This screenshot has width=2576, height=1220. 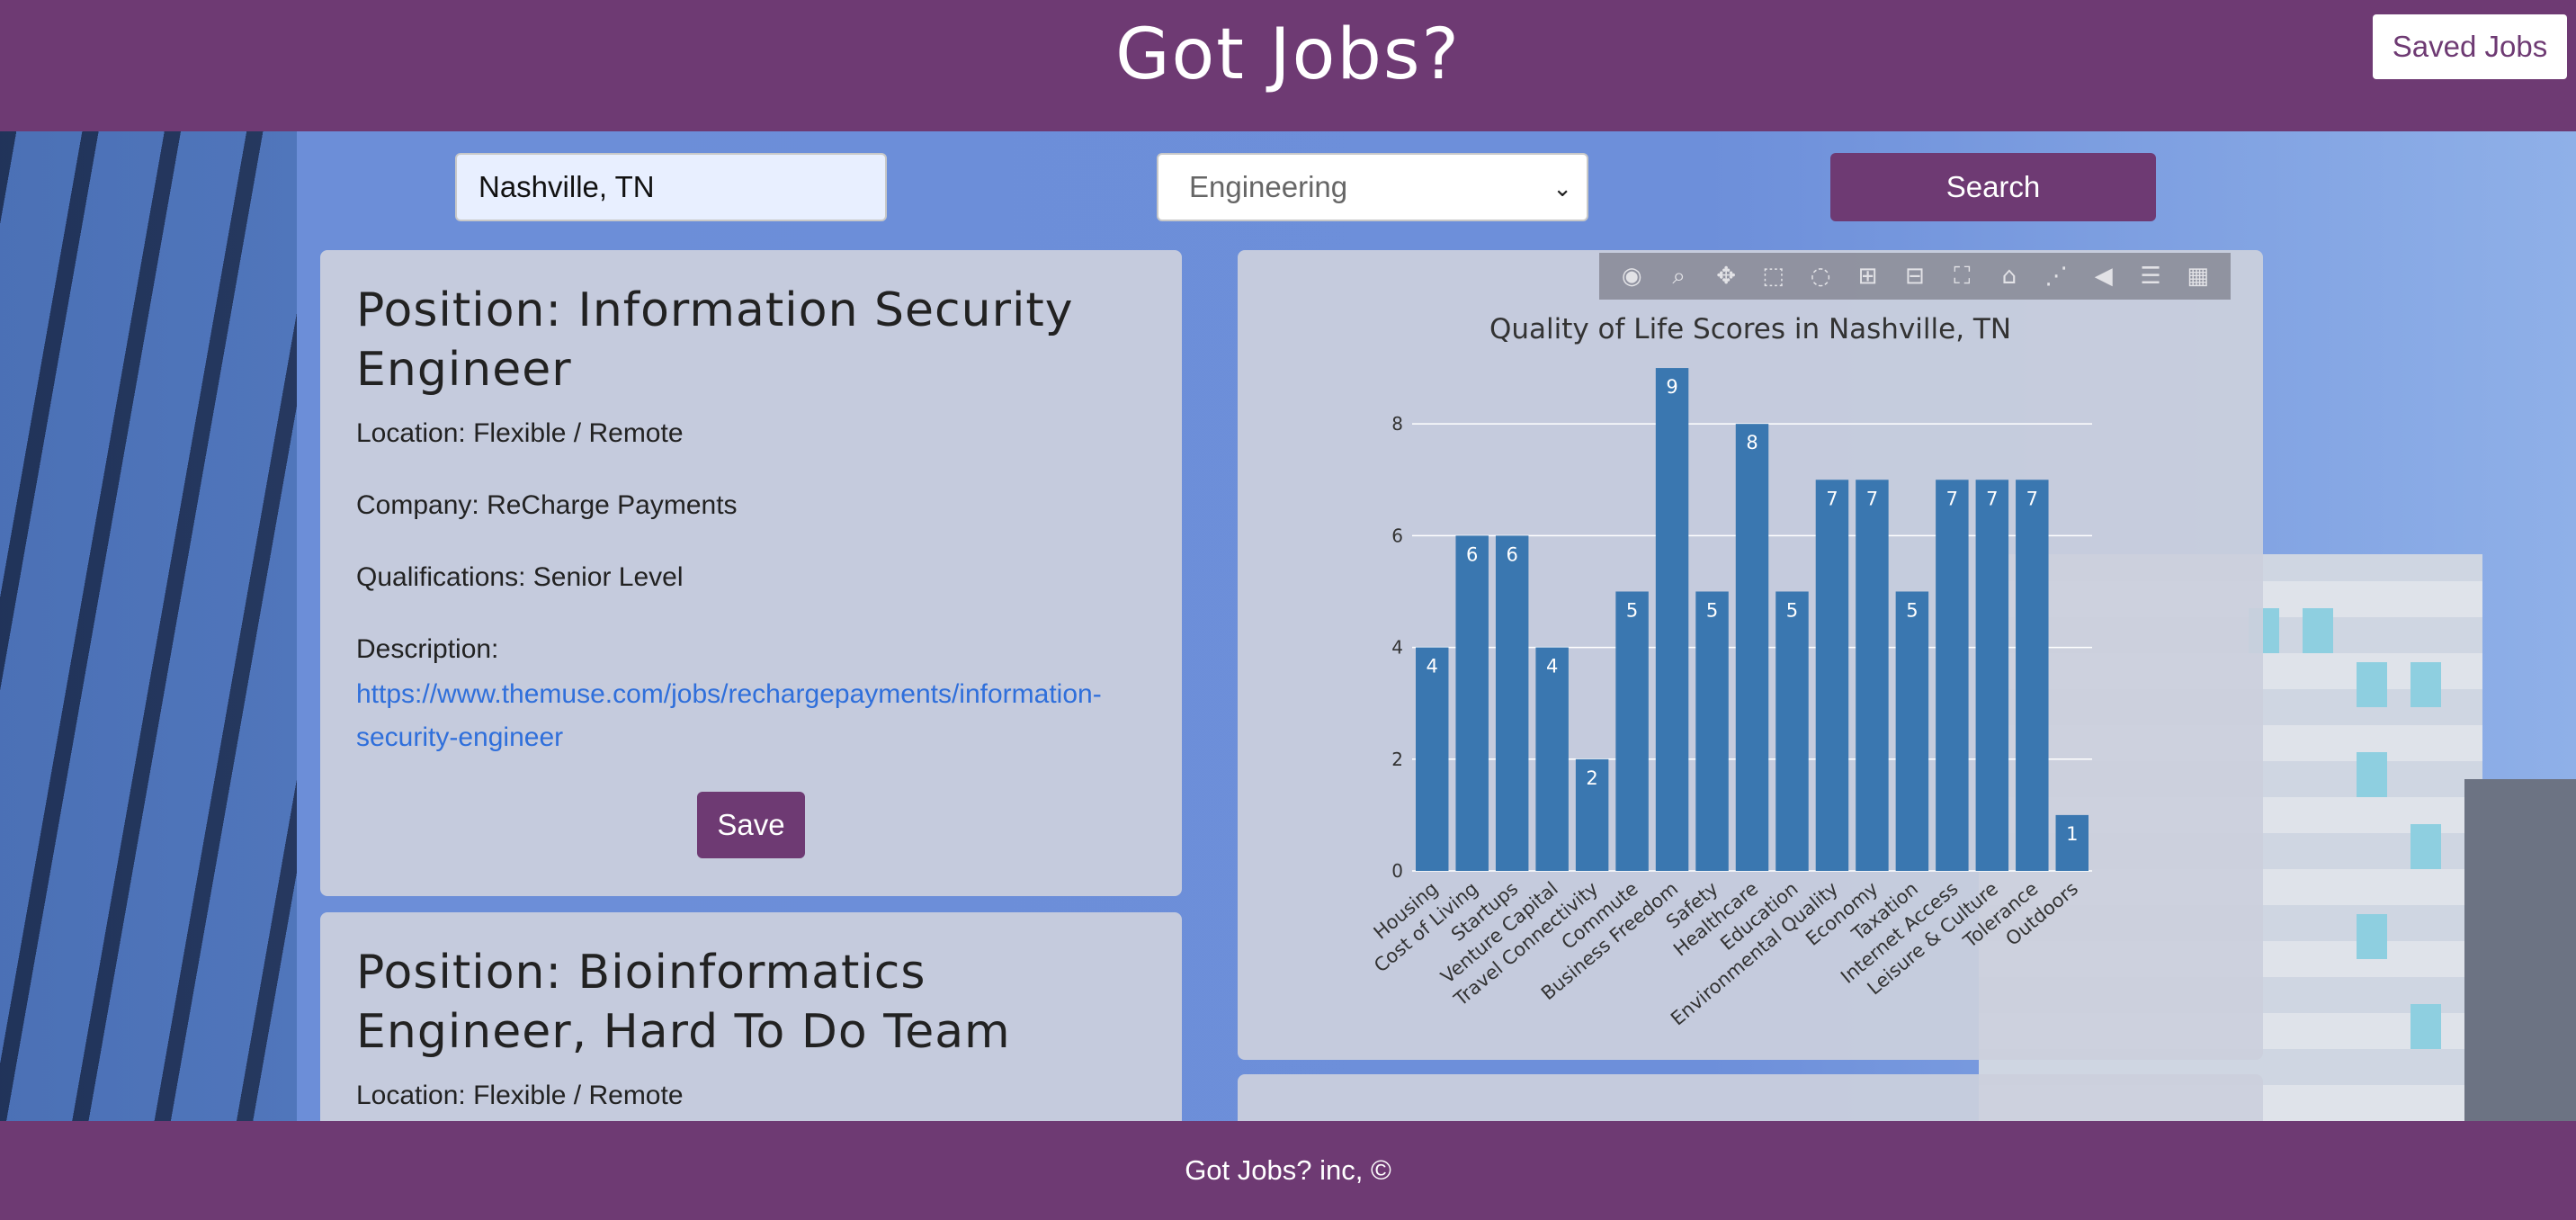 I want to click on reset-axes-icon: ⌂, so click(x=2009, y=276).